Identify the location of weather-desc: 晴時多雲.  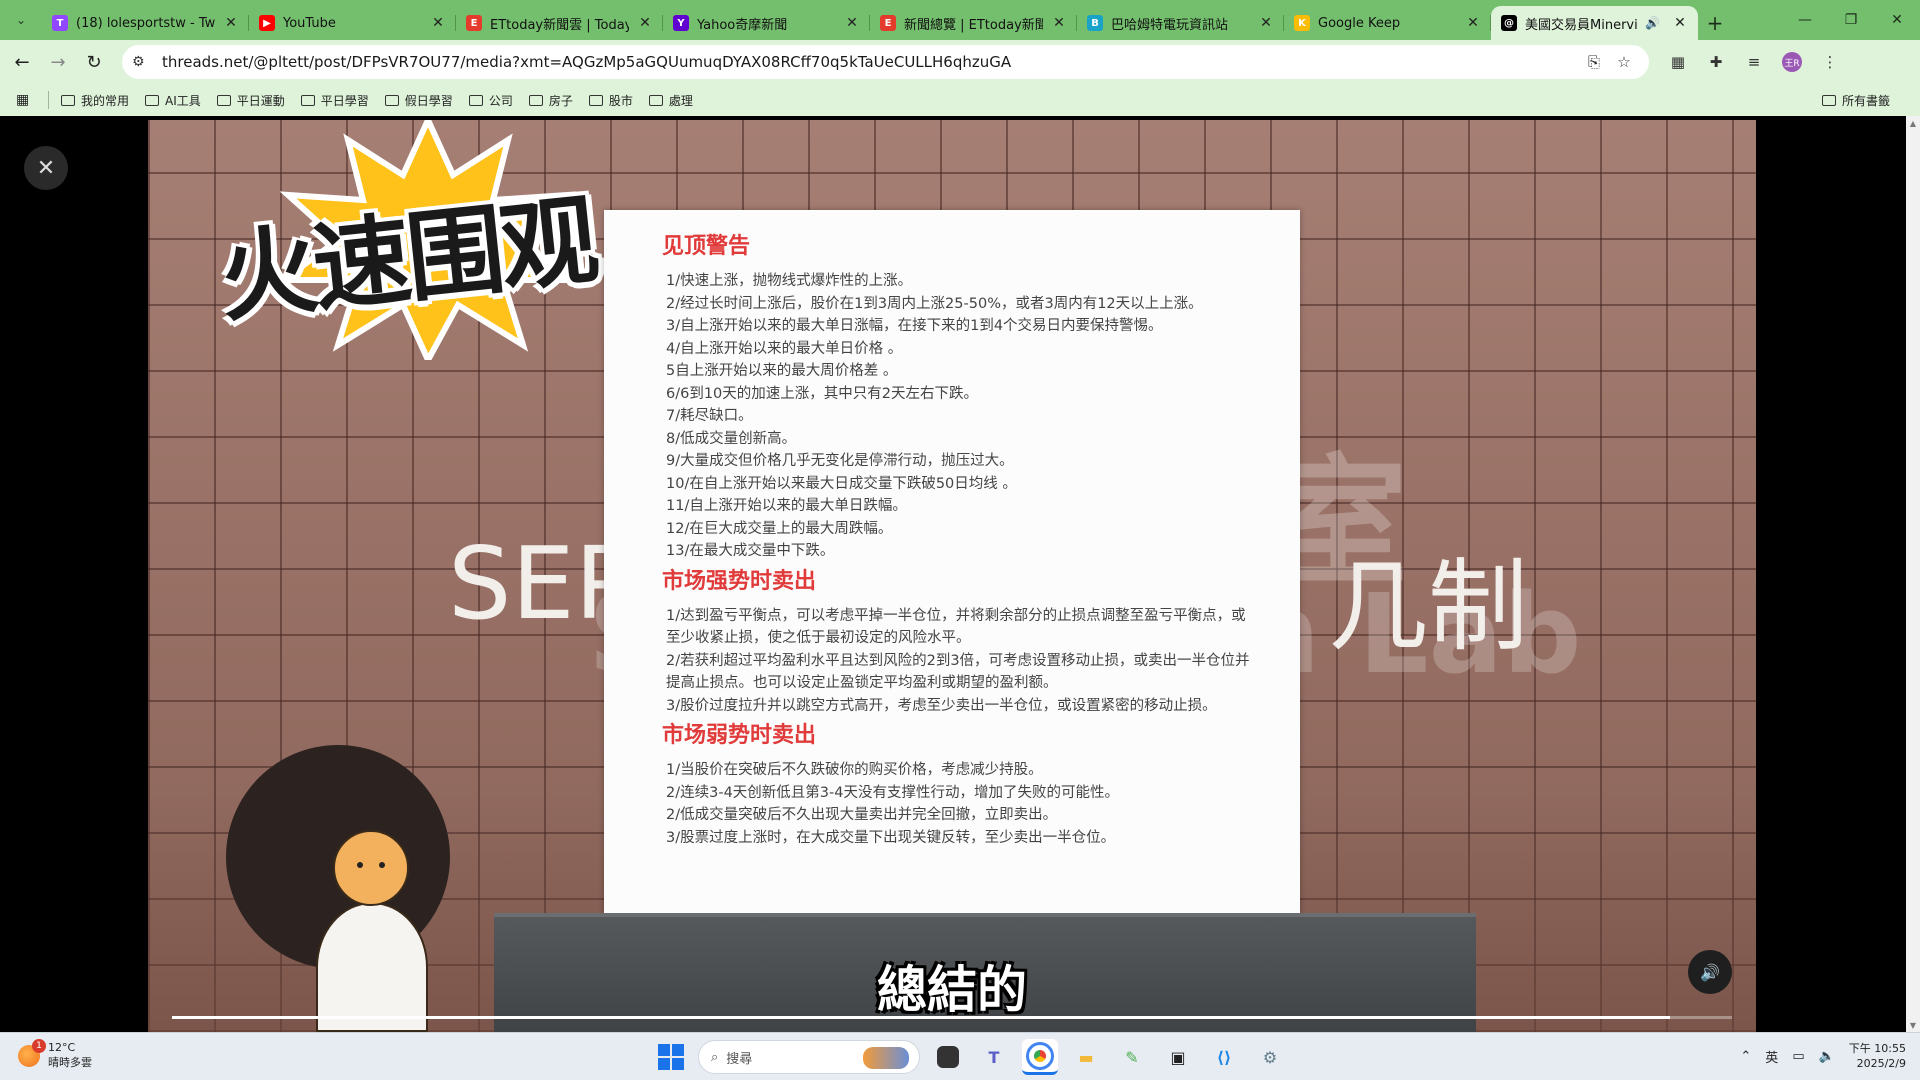
(70, 1062).